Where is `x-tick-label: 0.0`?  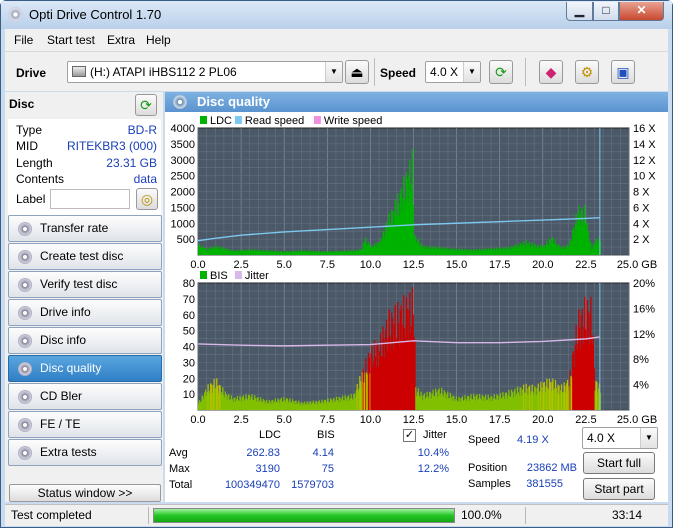 x-tick-label: 0.0 is located at coordinates (197, 265).